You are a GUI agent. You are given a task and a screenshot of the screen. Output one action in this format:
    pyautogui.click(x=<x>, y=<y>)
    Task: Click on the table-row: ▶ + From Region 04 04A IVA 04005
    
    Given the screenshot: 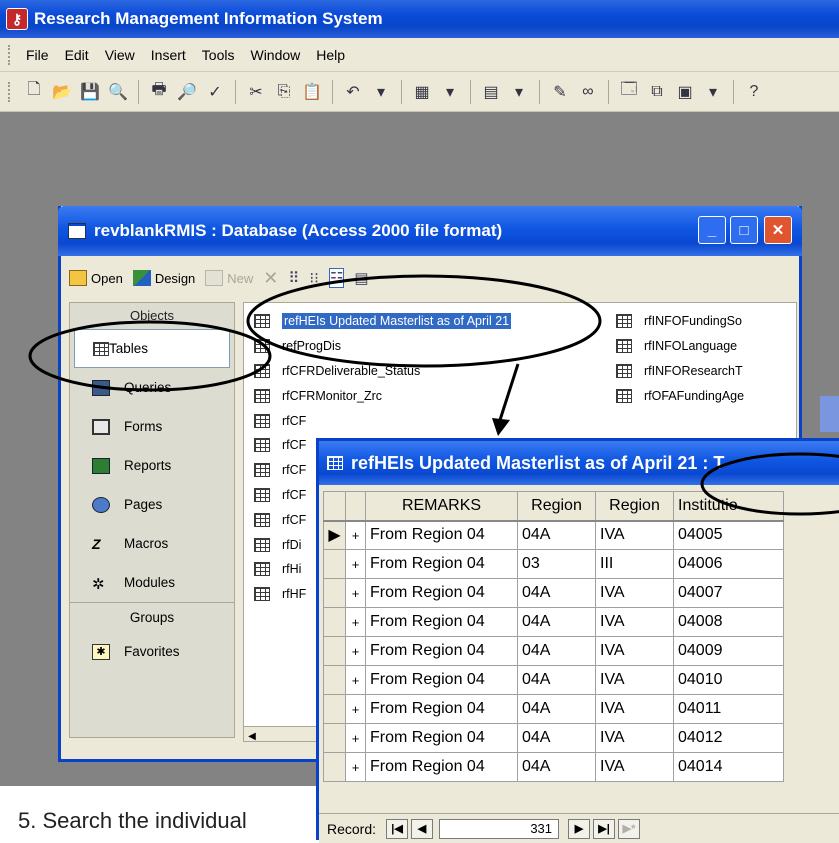 What is the action you would take?
    pyautogui.click(x=553, y=535)
    